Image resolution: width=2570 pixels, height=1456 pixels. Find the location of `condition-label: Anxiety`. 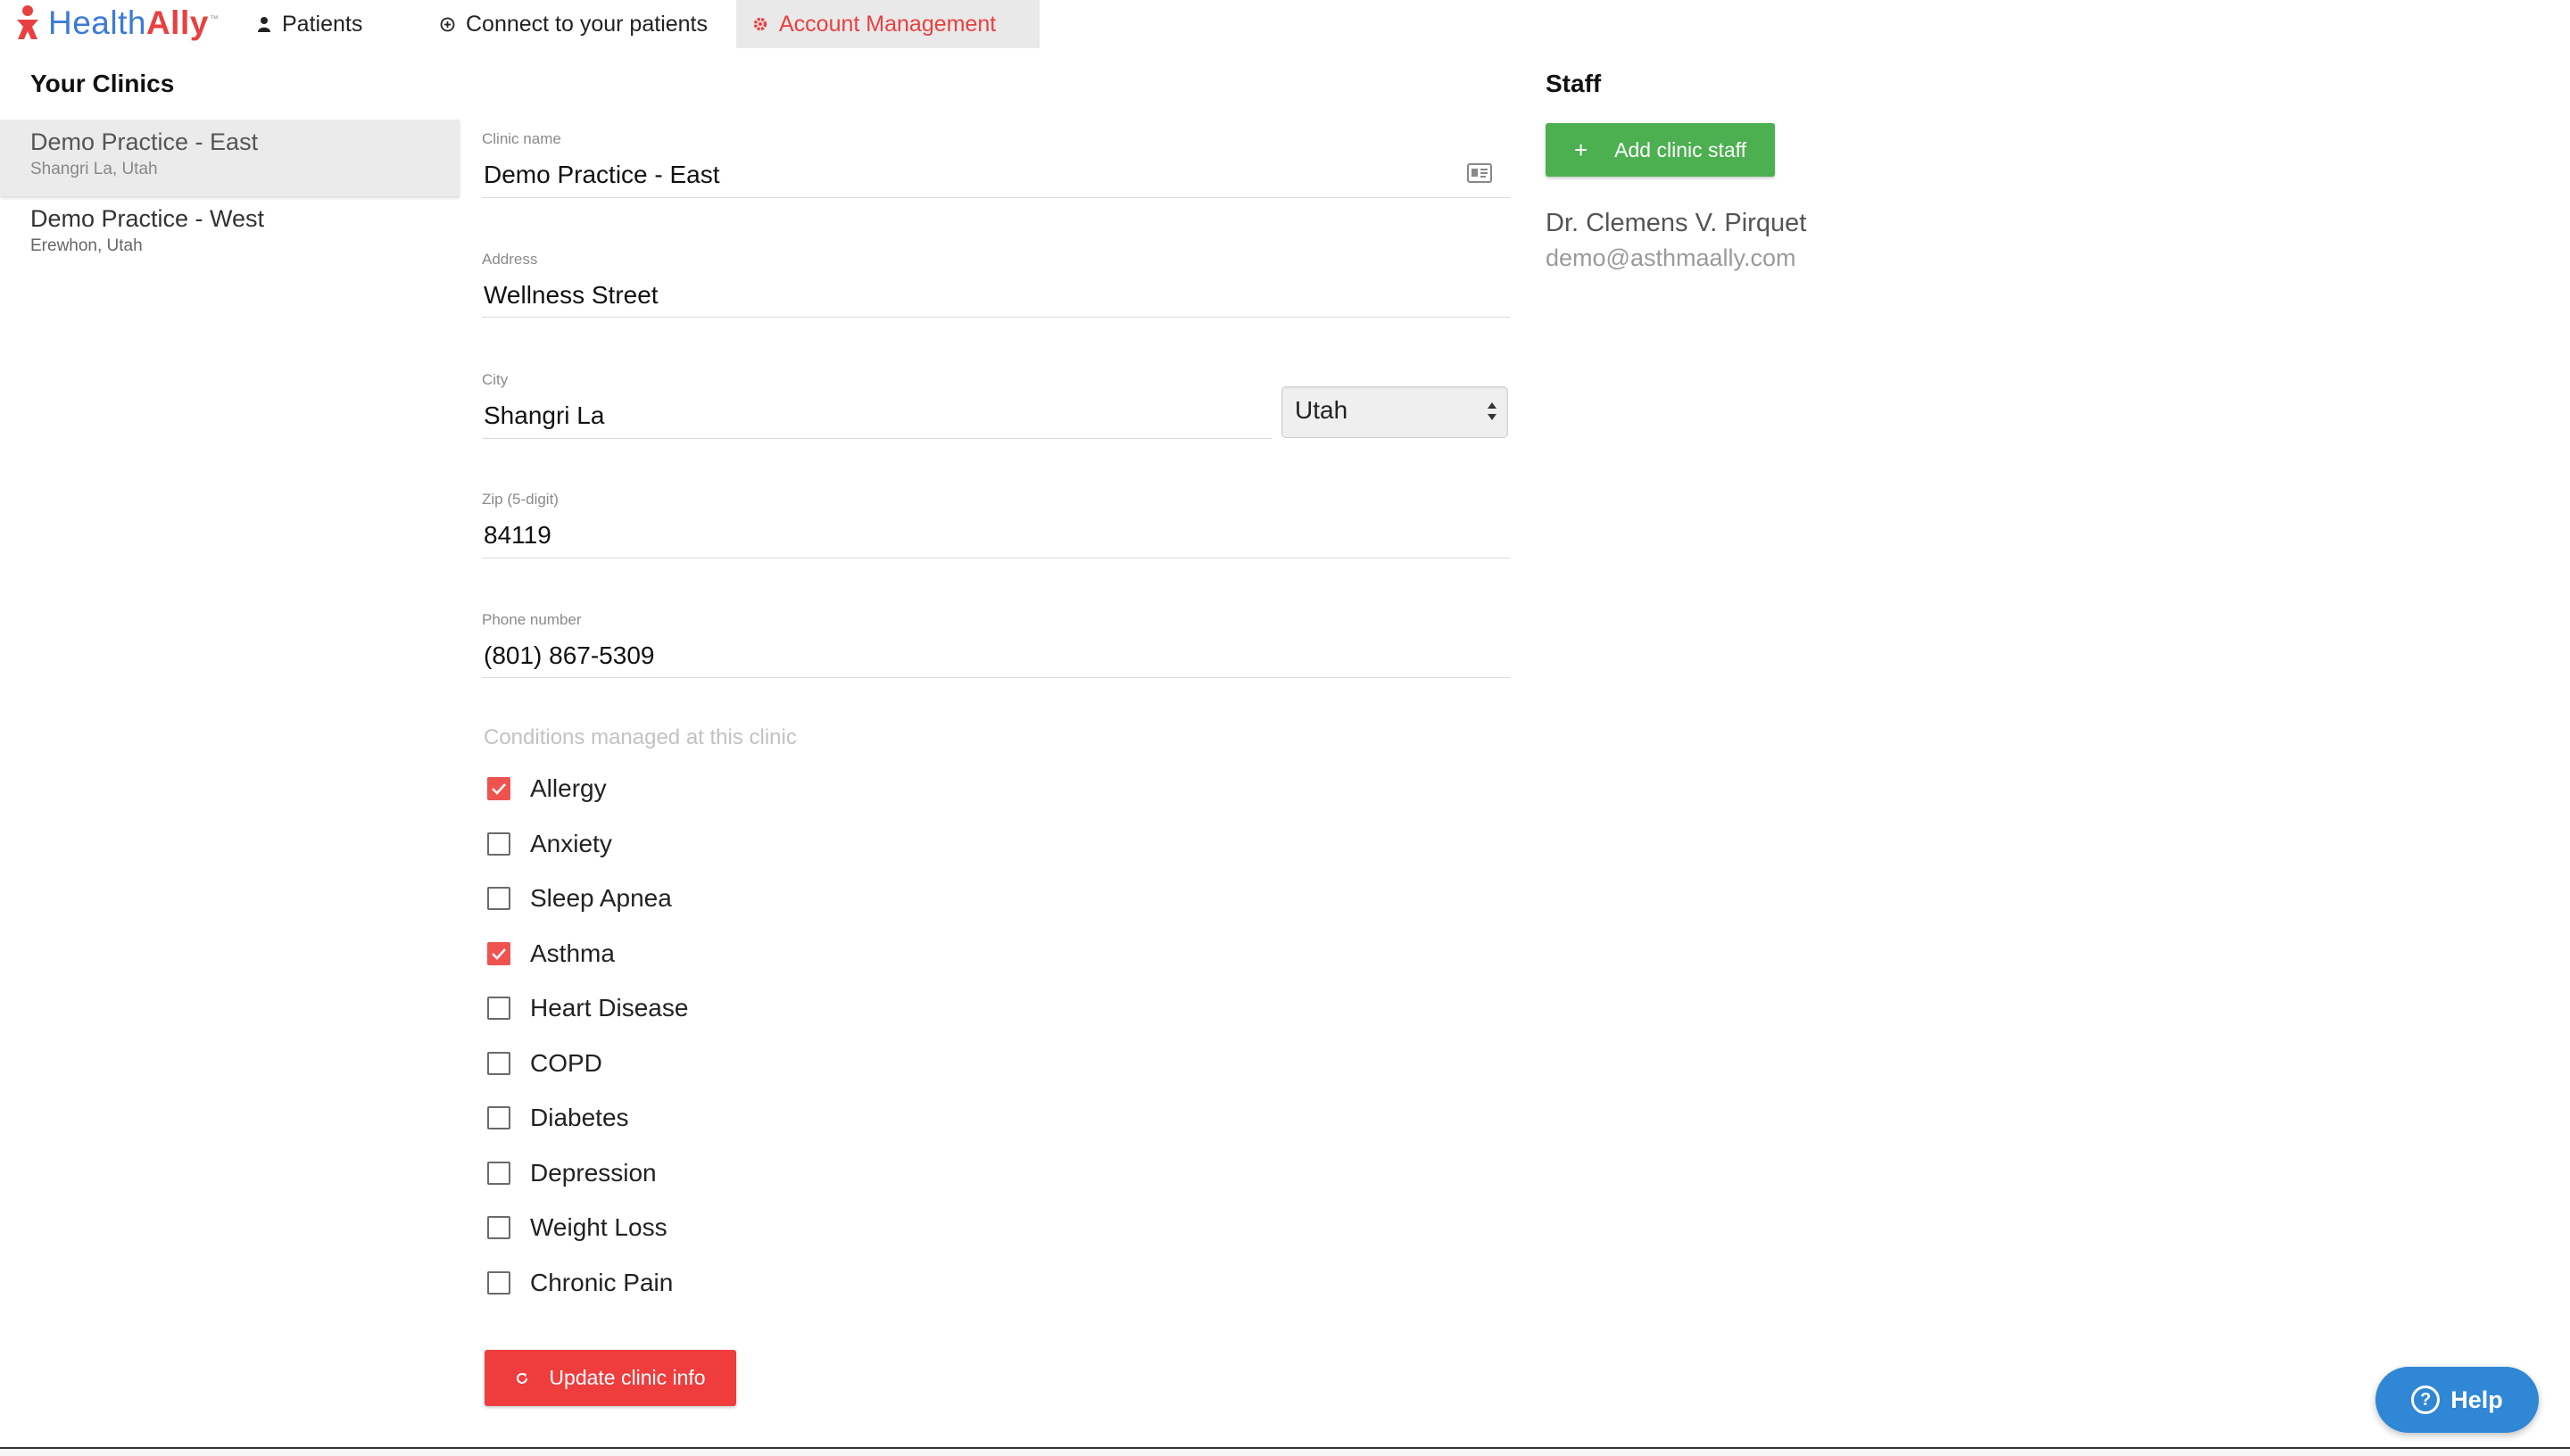

condition-label: Anxiety is located at coordinates (571, 843).